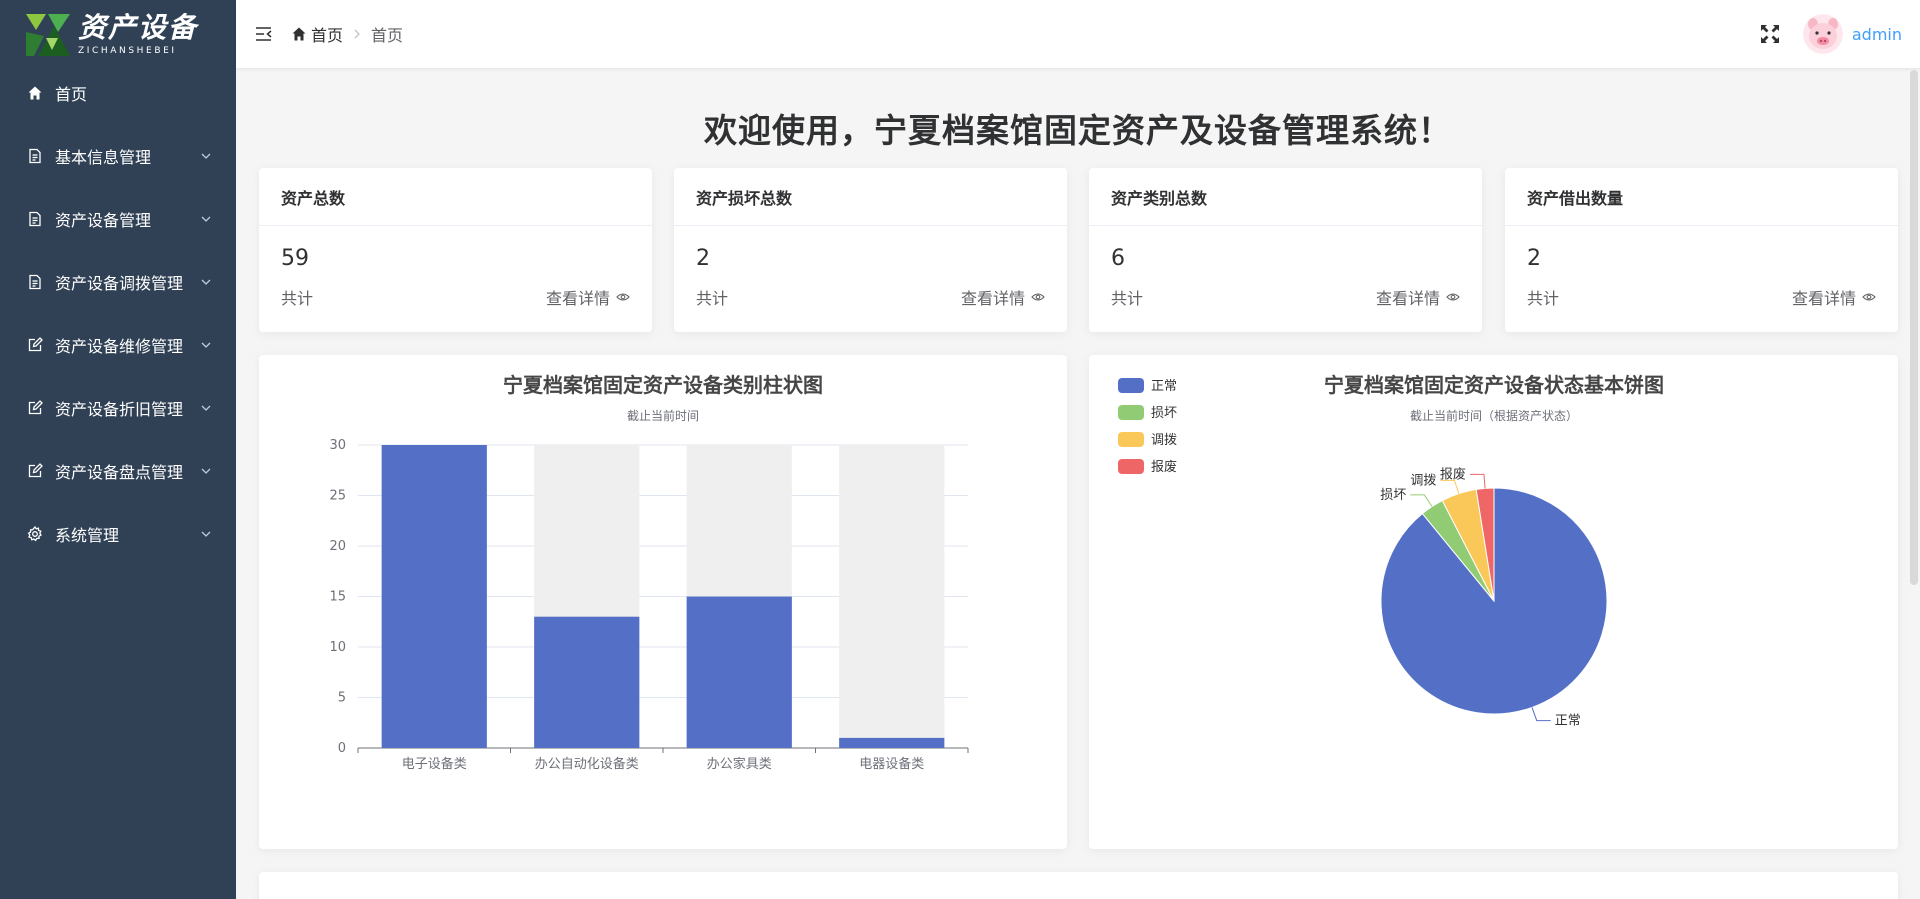 The width and height of the screenshot is (1920, 899). What do you see at coordinates (127, 51) in the screenshot?
I see `logo-subtitle: ZICHANSHEBEI` at bounding box center [127, 51].